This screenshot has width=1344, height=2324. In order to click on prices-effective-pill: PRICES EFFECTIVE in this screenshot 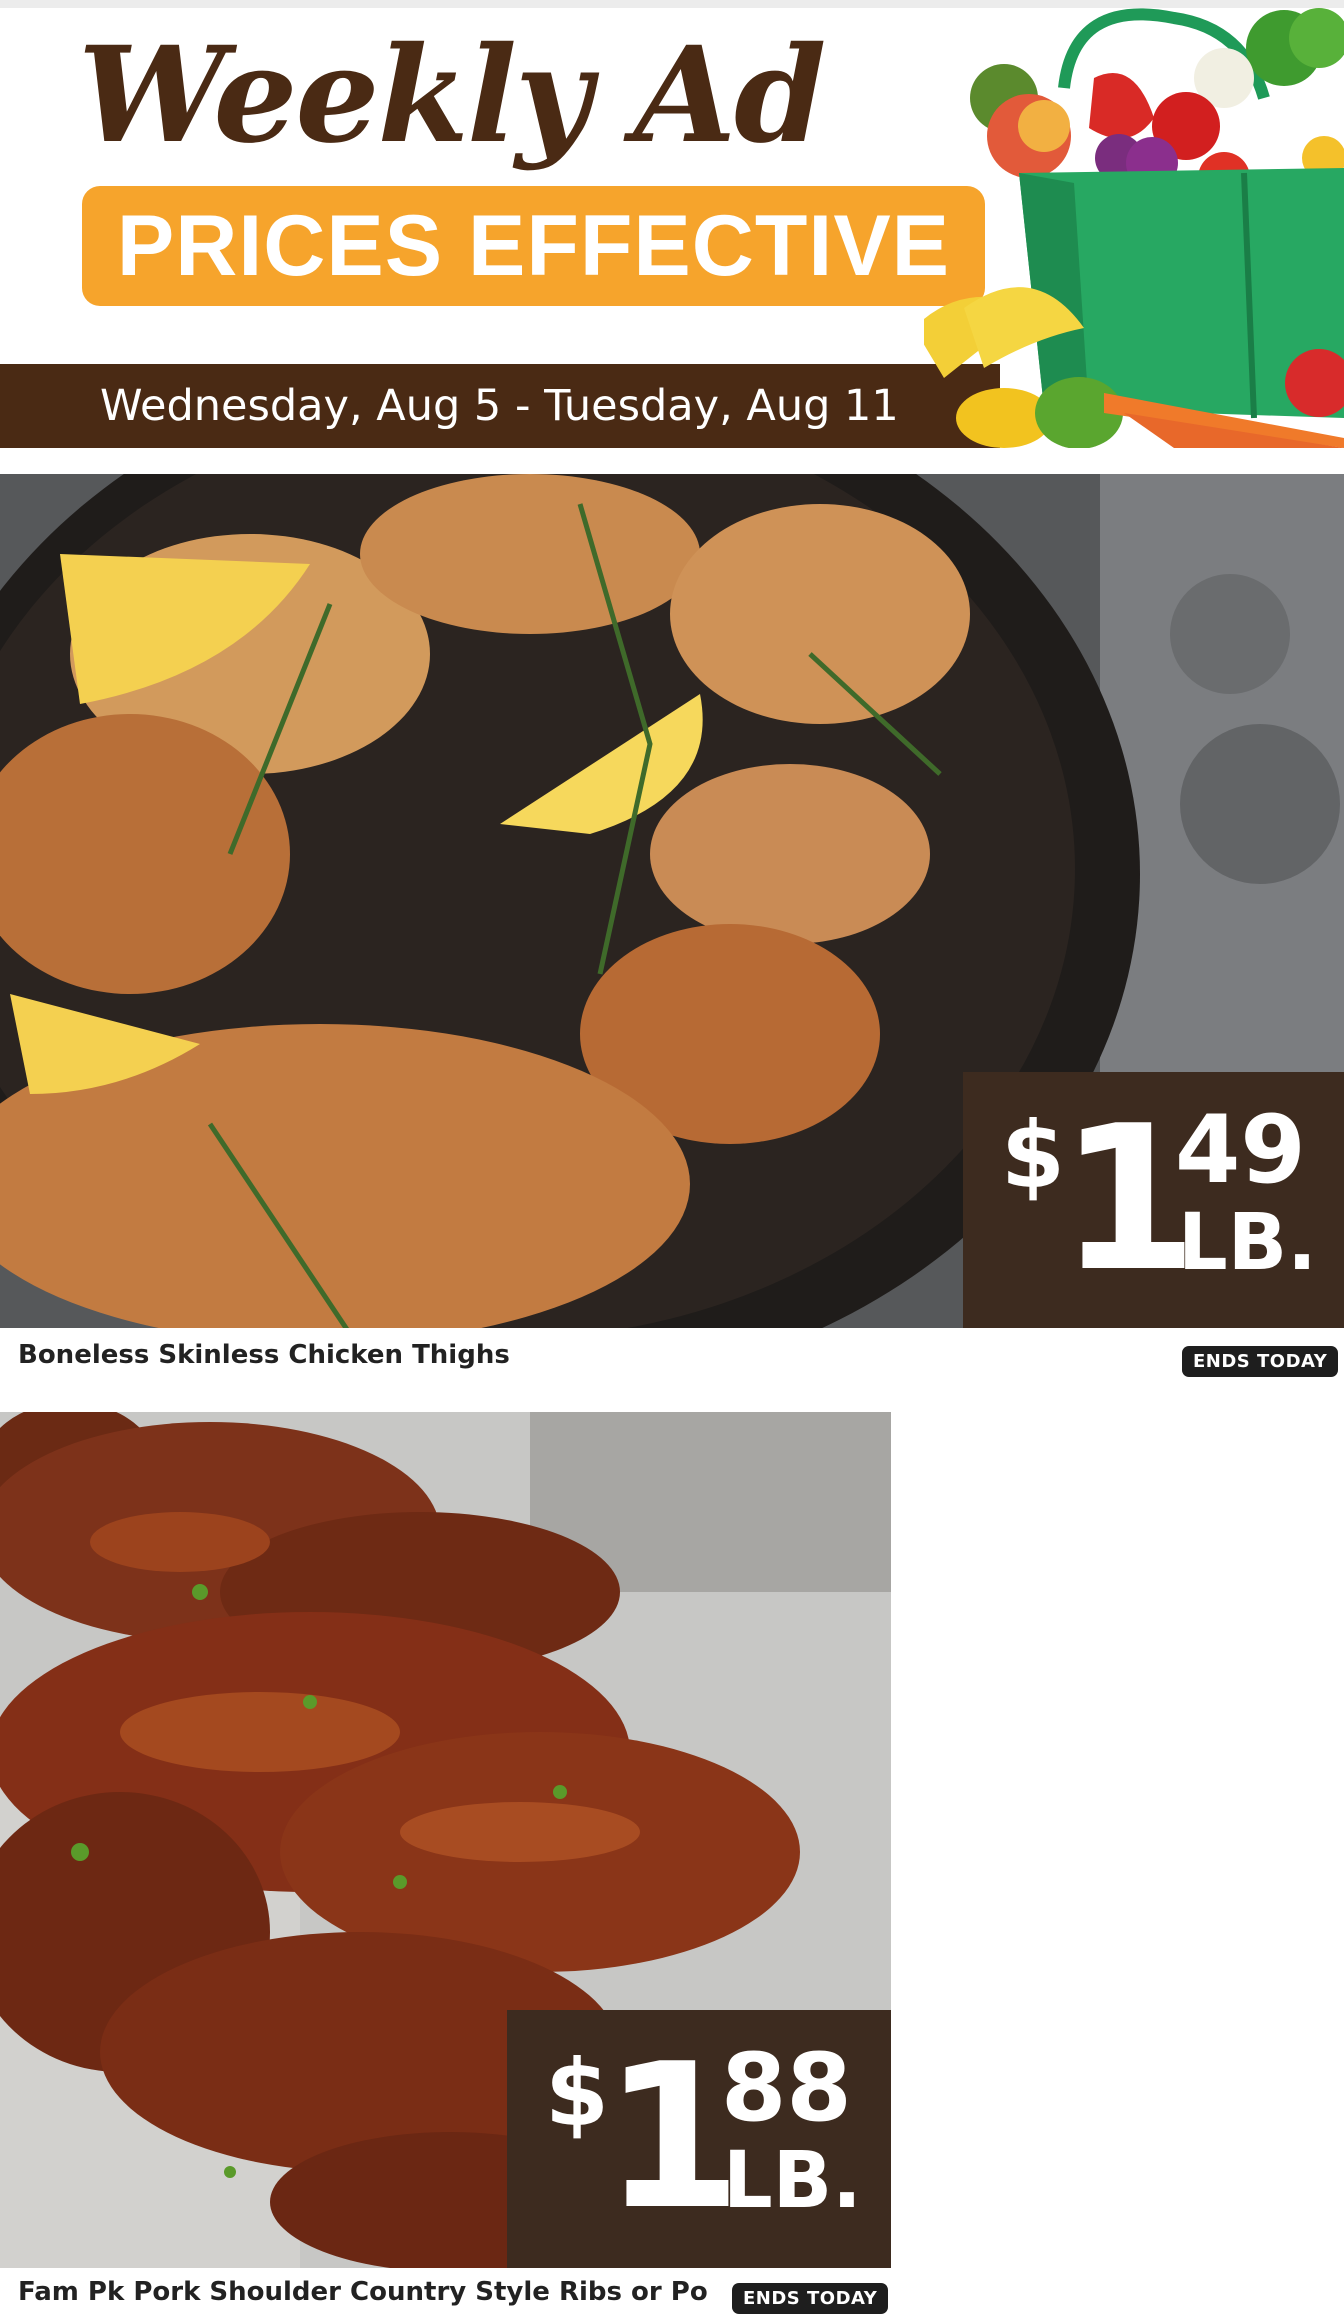, I will do `click(533, 246)`.